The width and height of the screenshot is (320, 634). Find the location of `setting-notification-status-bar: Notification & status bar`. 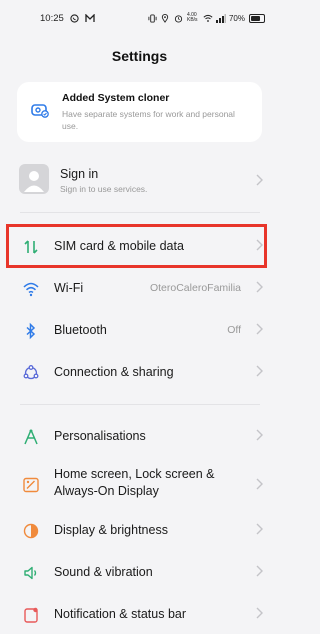

setting-notification-status-bar: Notification & status bar is located at coordinates (139, 614).